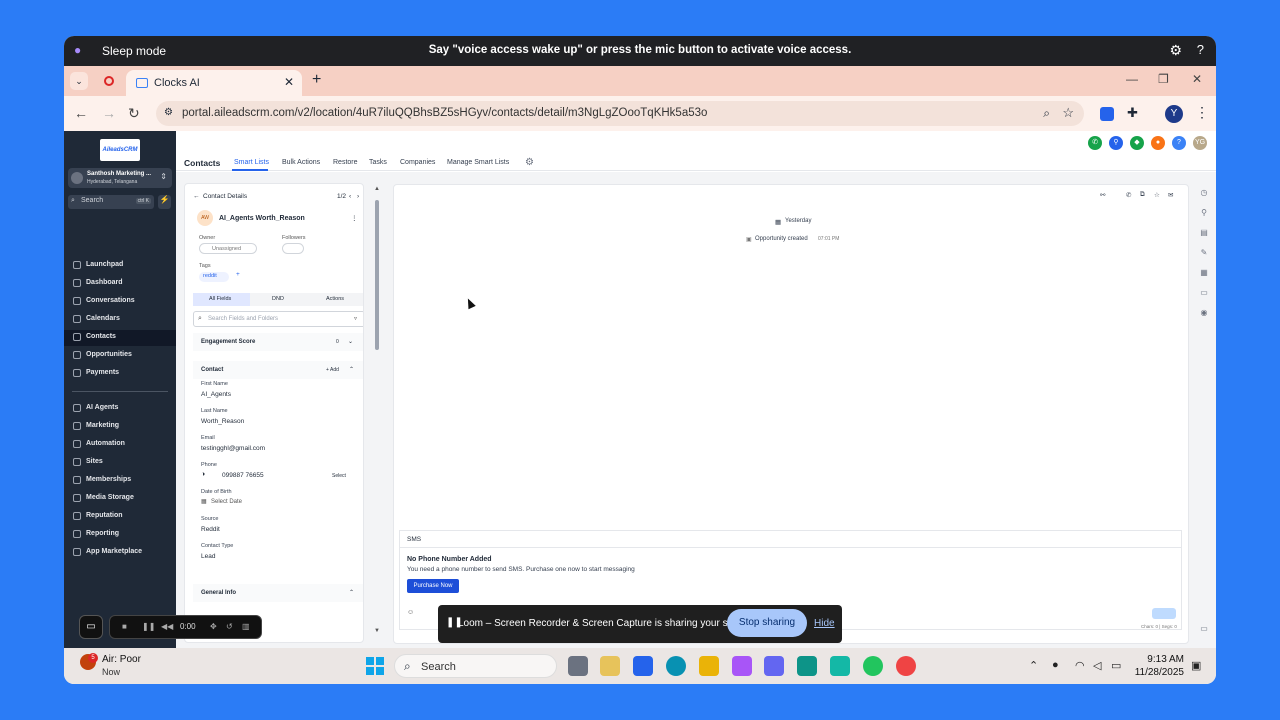  Describe the element at coordinates (1154, 672) in the screenshot. I see `clock-date: 11/28/2025` at that location.